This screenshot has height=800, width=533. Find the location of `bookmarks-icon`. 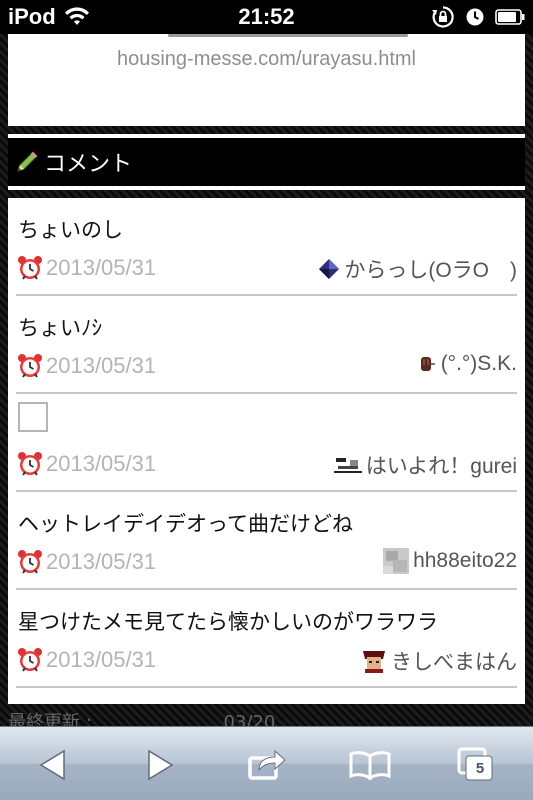

bookmarks-icon is located at coordinates (370, 765).